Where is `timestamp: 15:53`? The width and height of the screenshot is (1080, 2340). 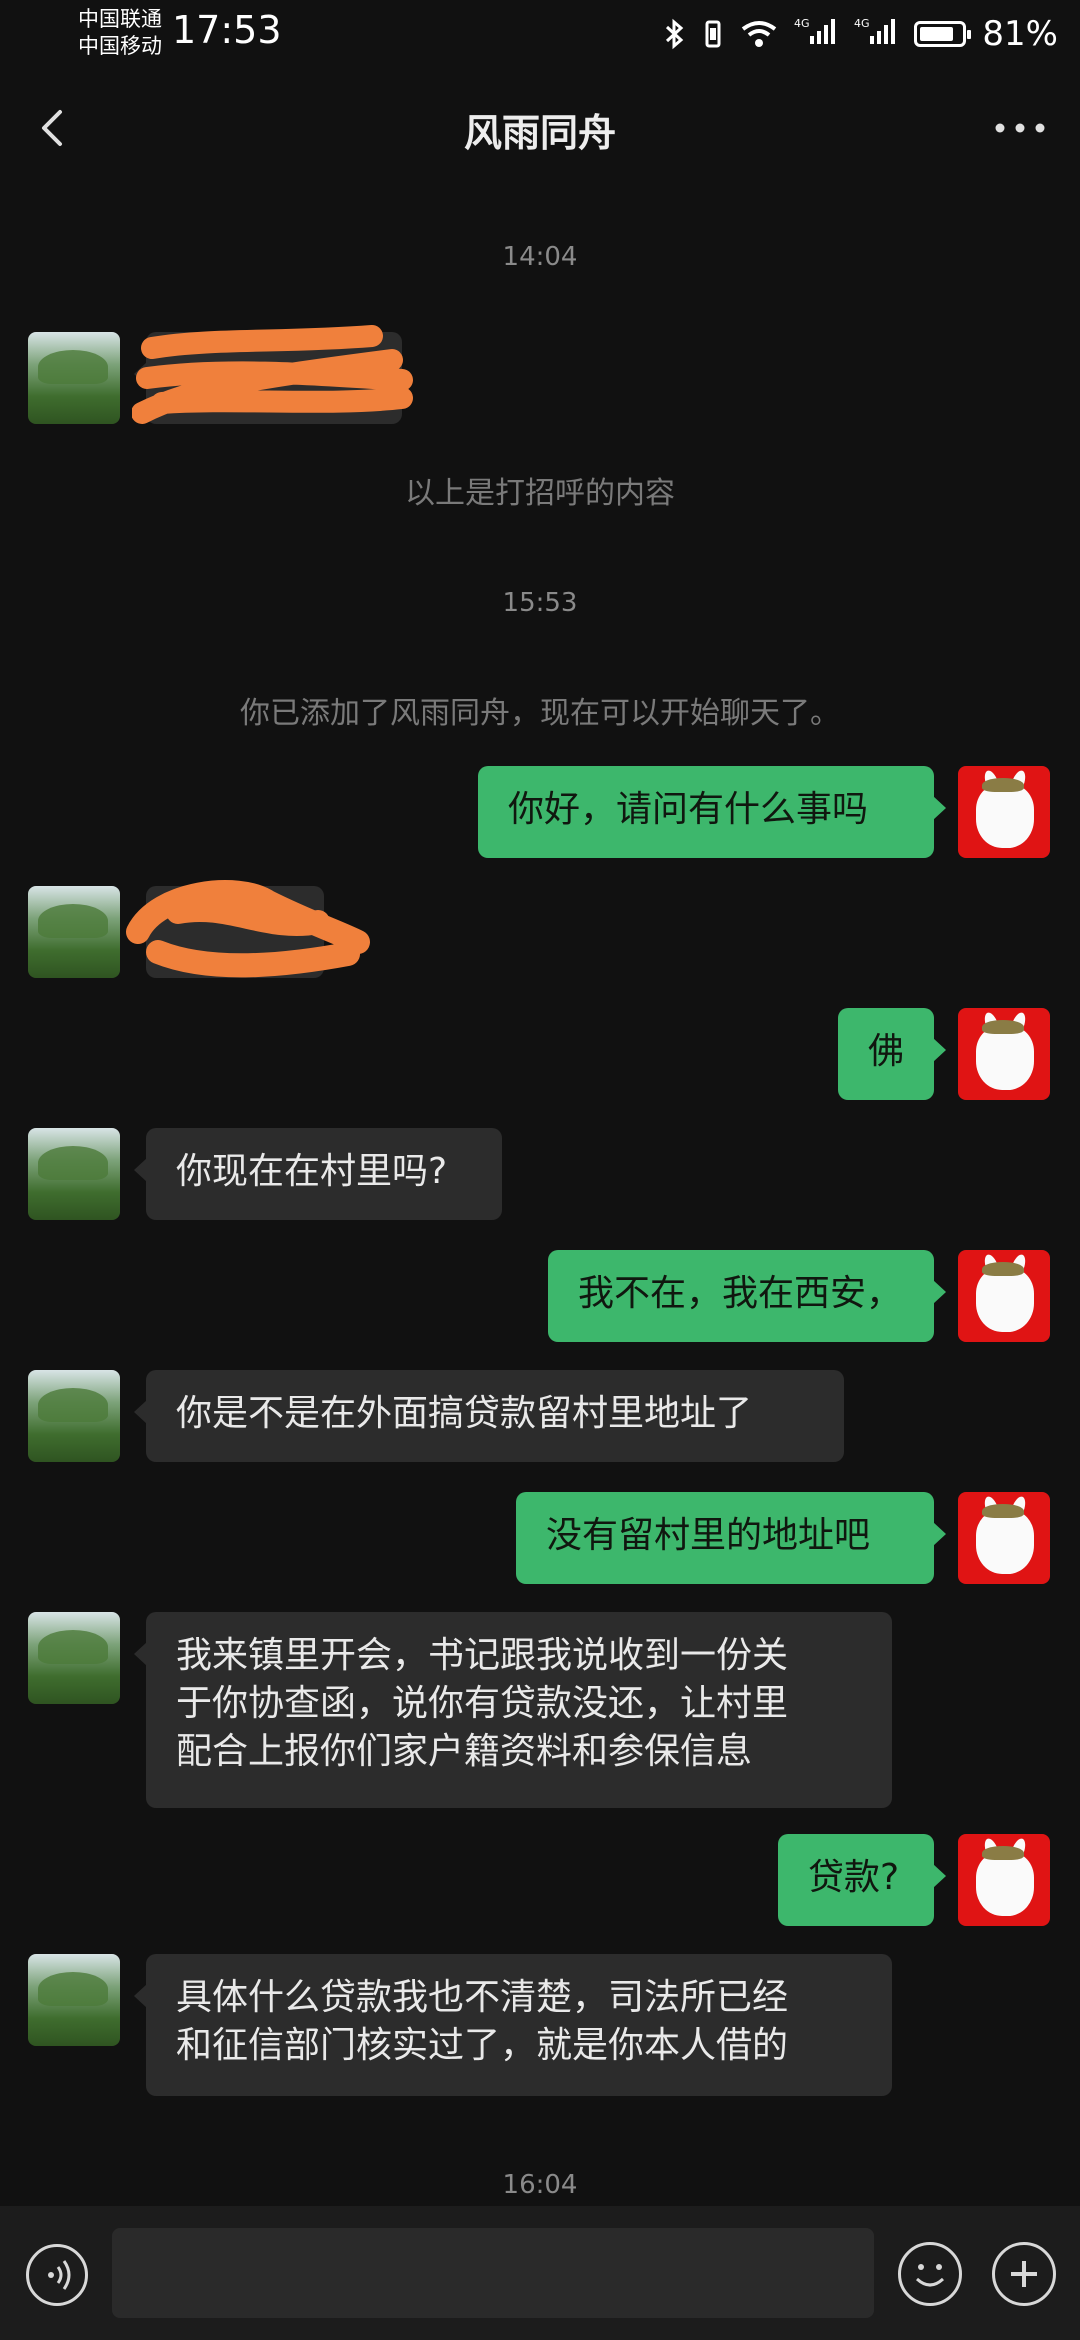
timestamp: 15:53 is located at coordinates (540, 603).